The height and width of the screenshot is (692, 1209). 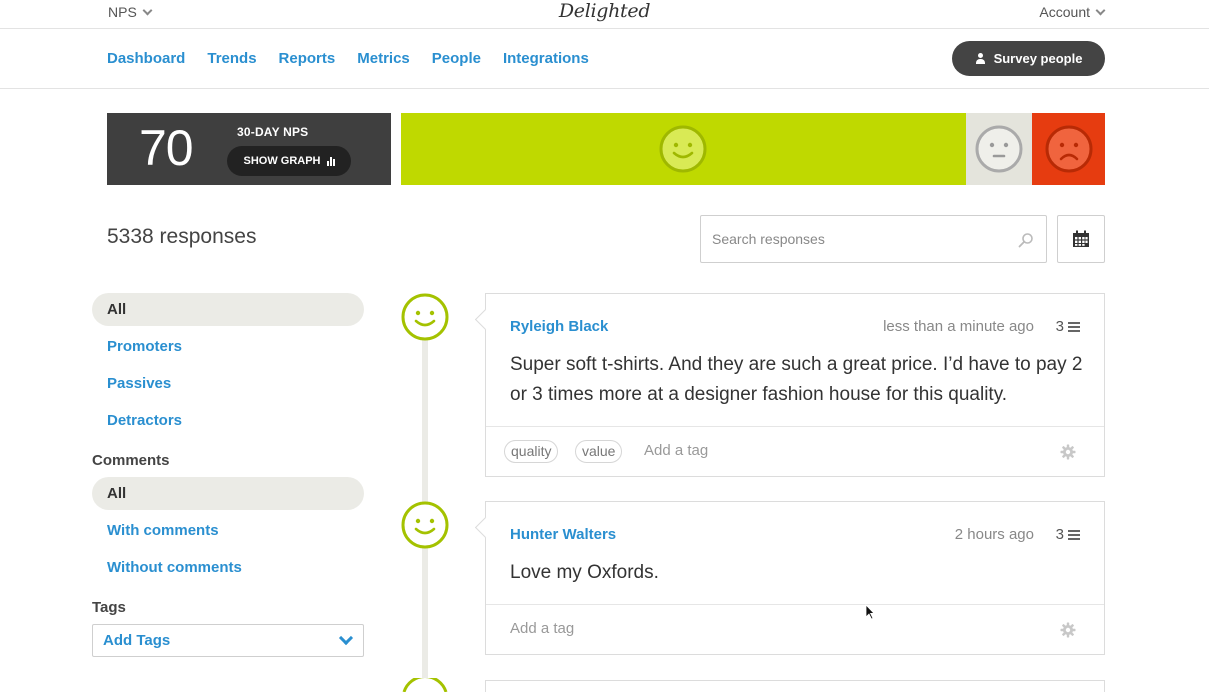 I want to click on nav-people: People, so click(x=456, y=58).